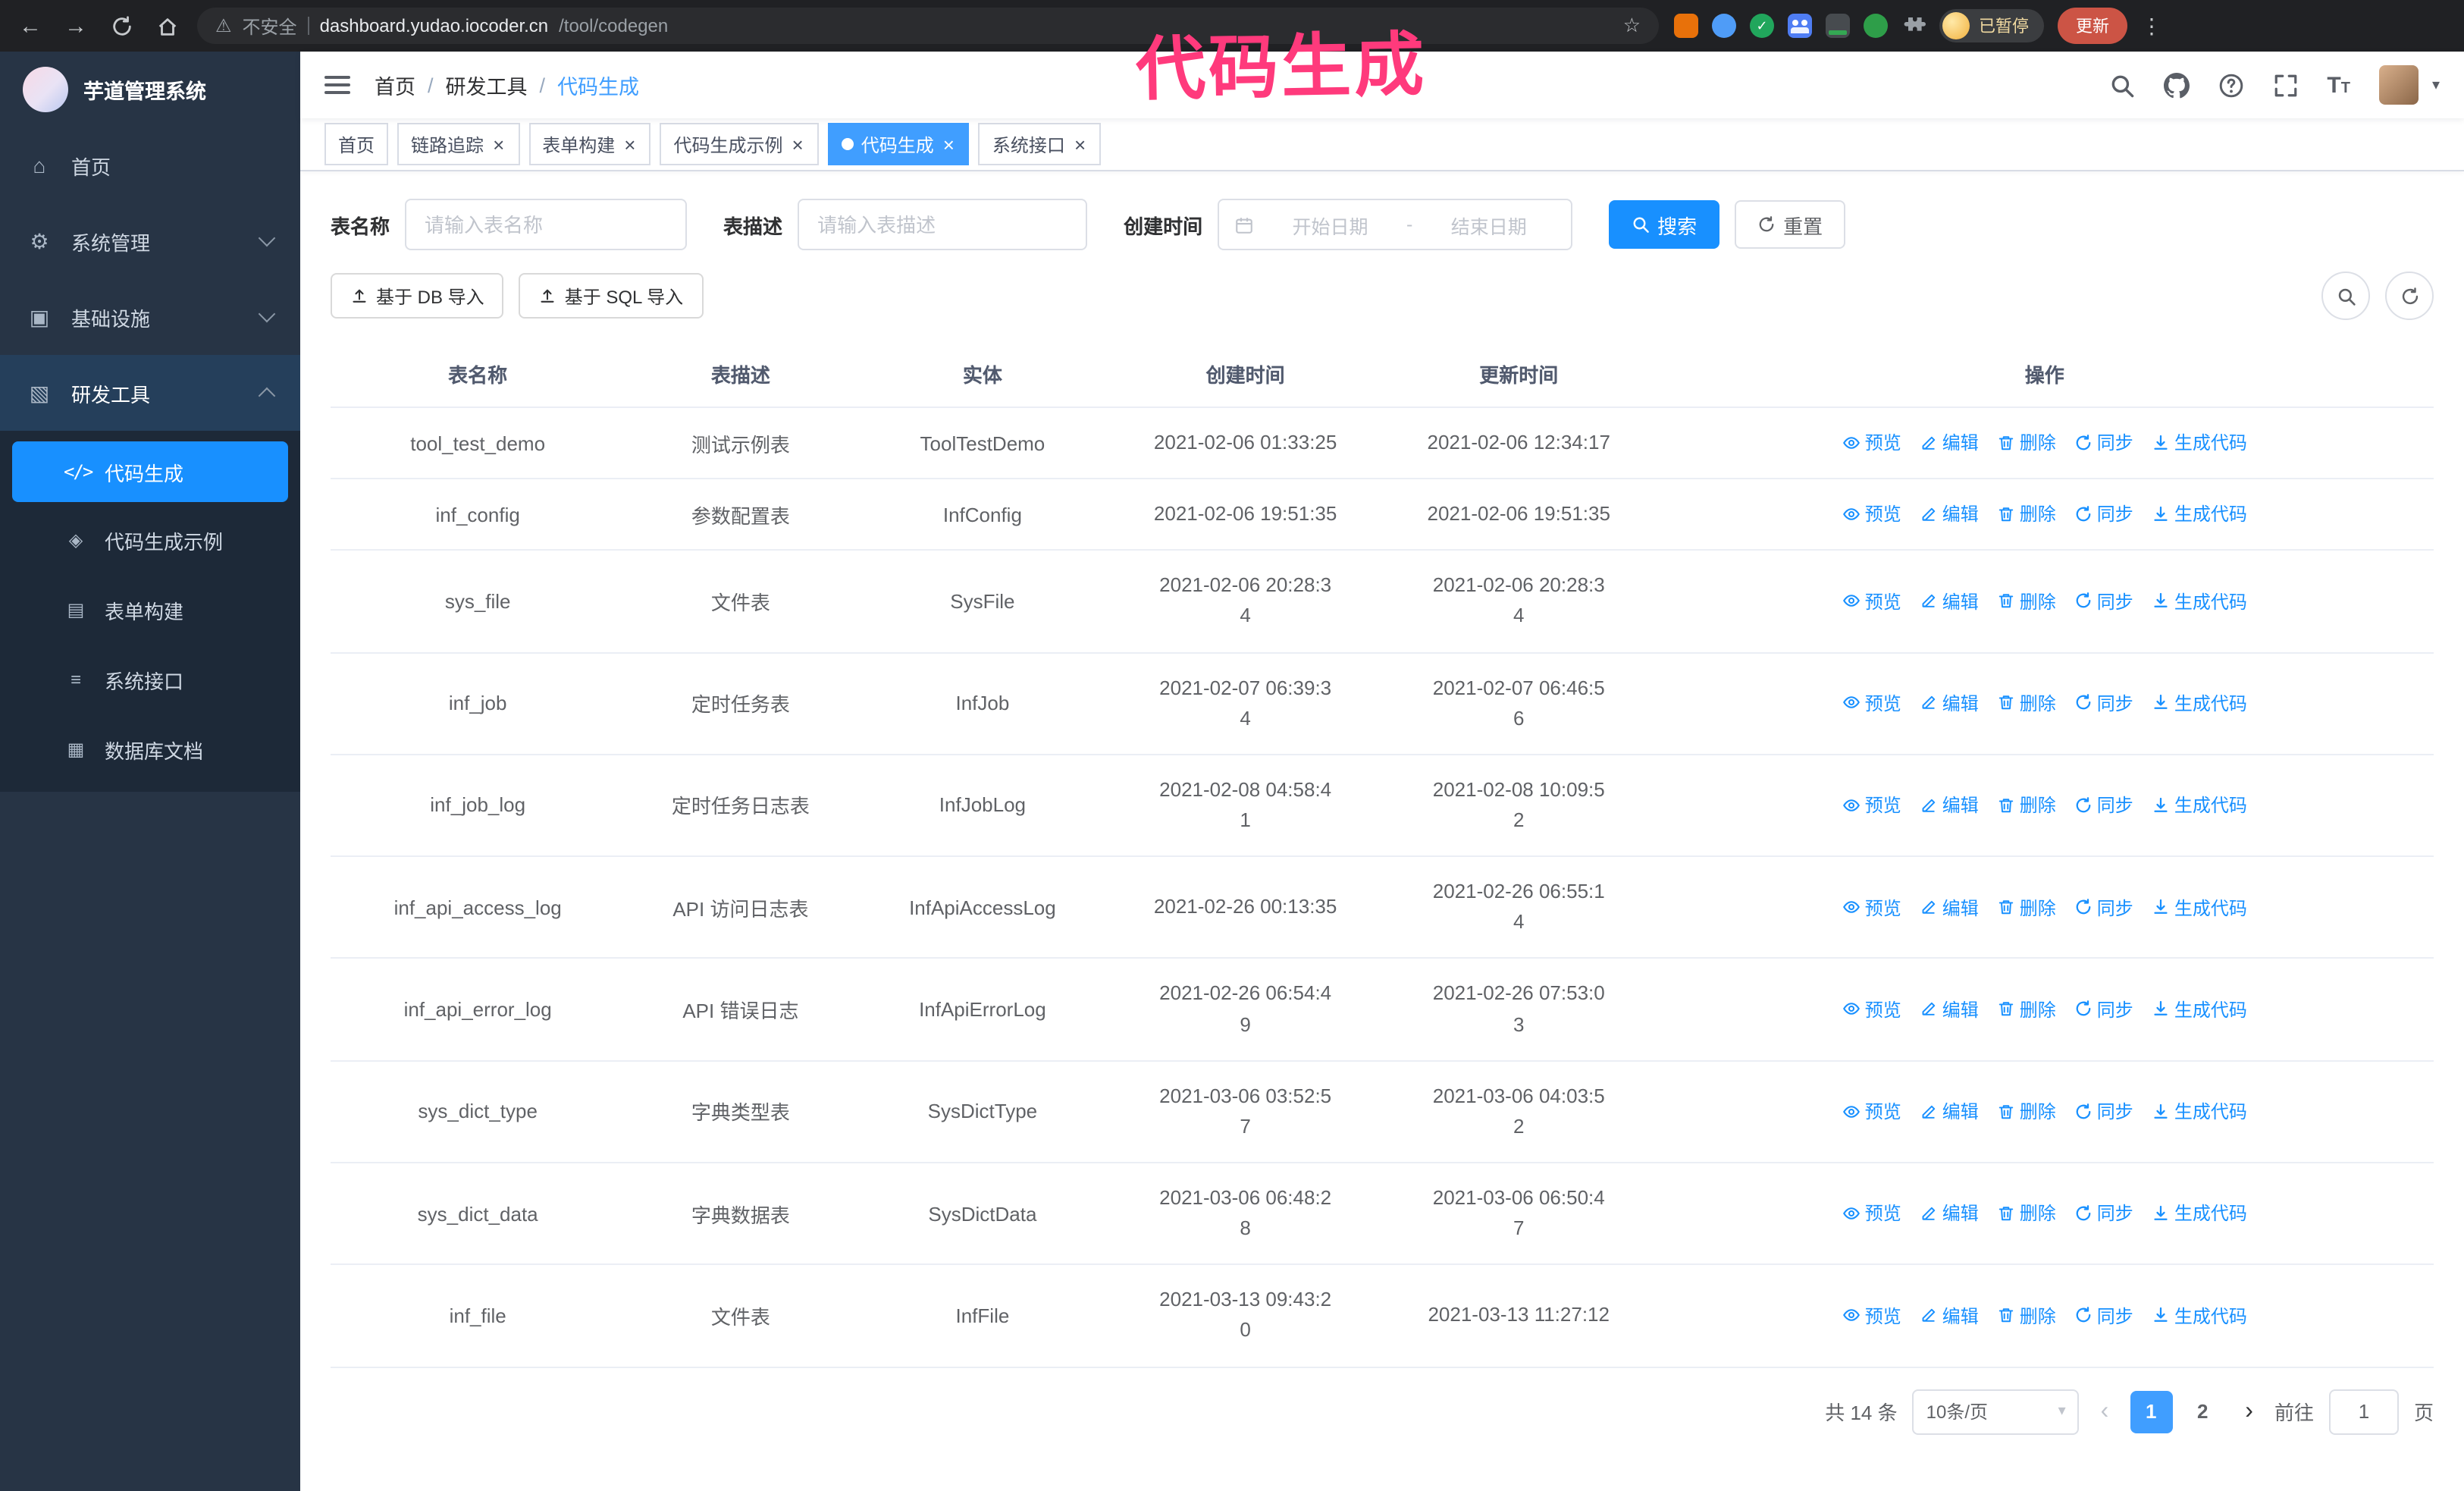  Describe the element at coordinates (2338, 85) in the screenshot. I see `font-size-icon: TT` at that location.